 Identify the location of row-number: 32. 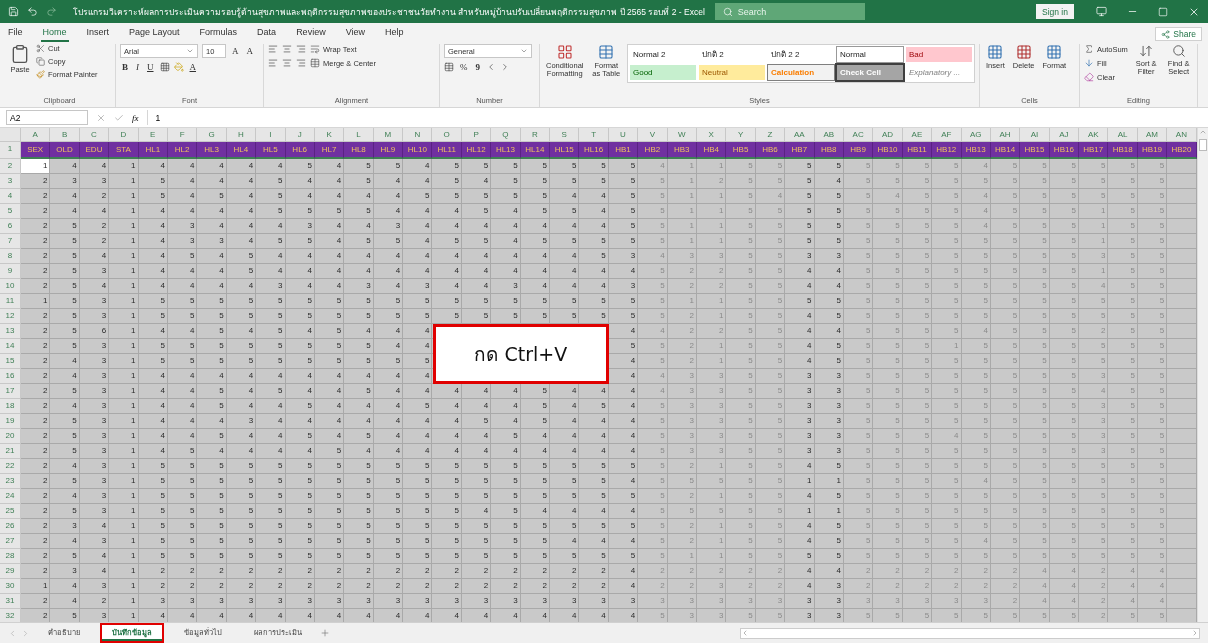
(10, 615).